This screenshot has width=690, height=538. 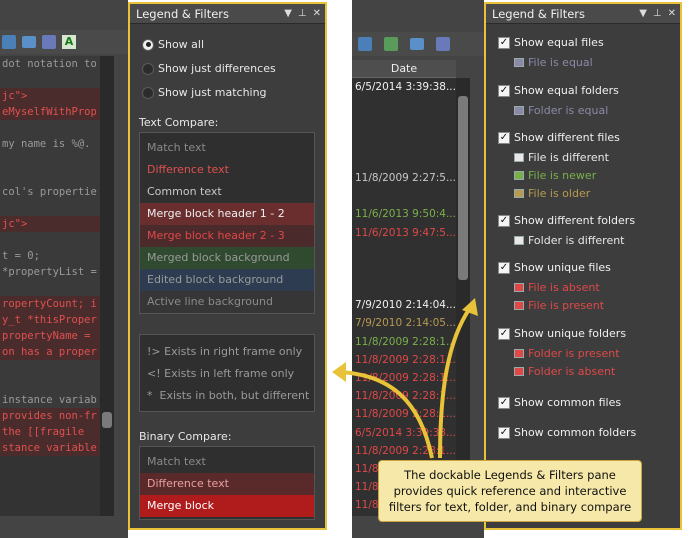 I want to click on code-line: y_t *thisProper, so click(x=50, y=320).